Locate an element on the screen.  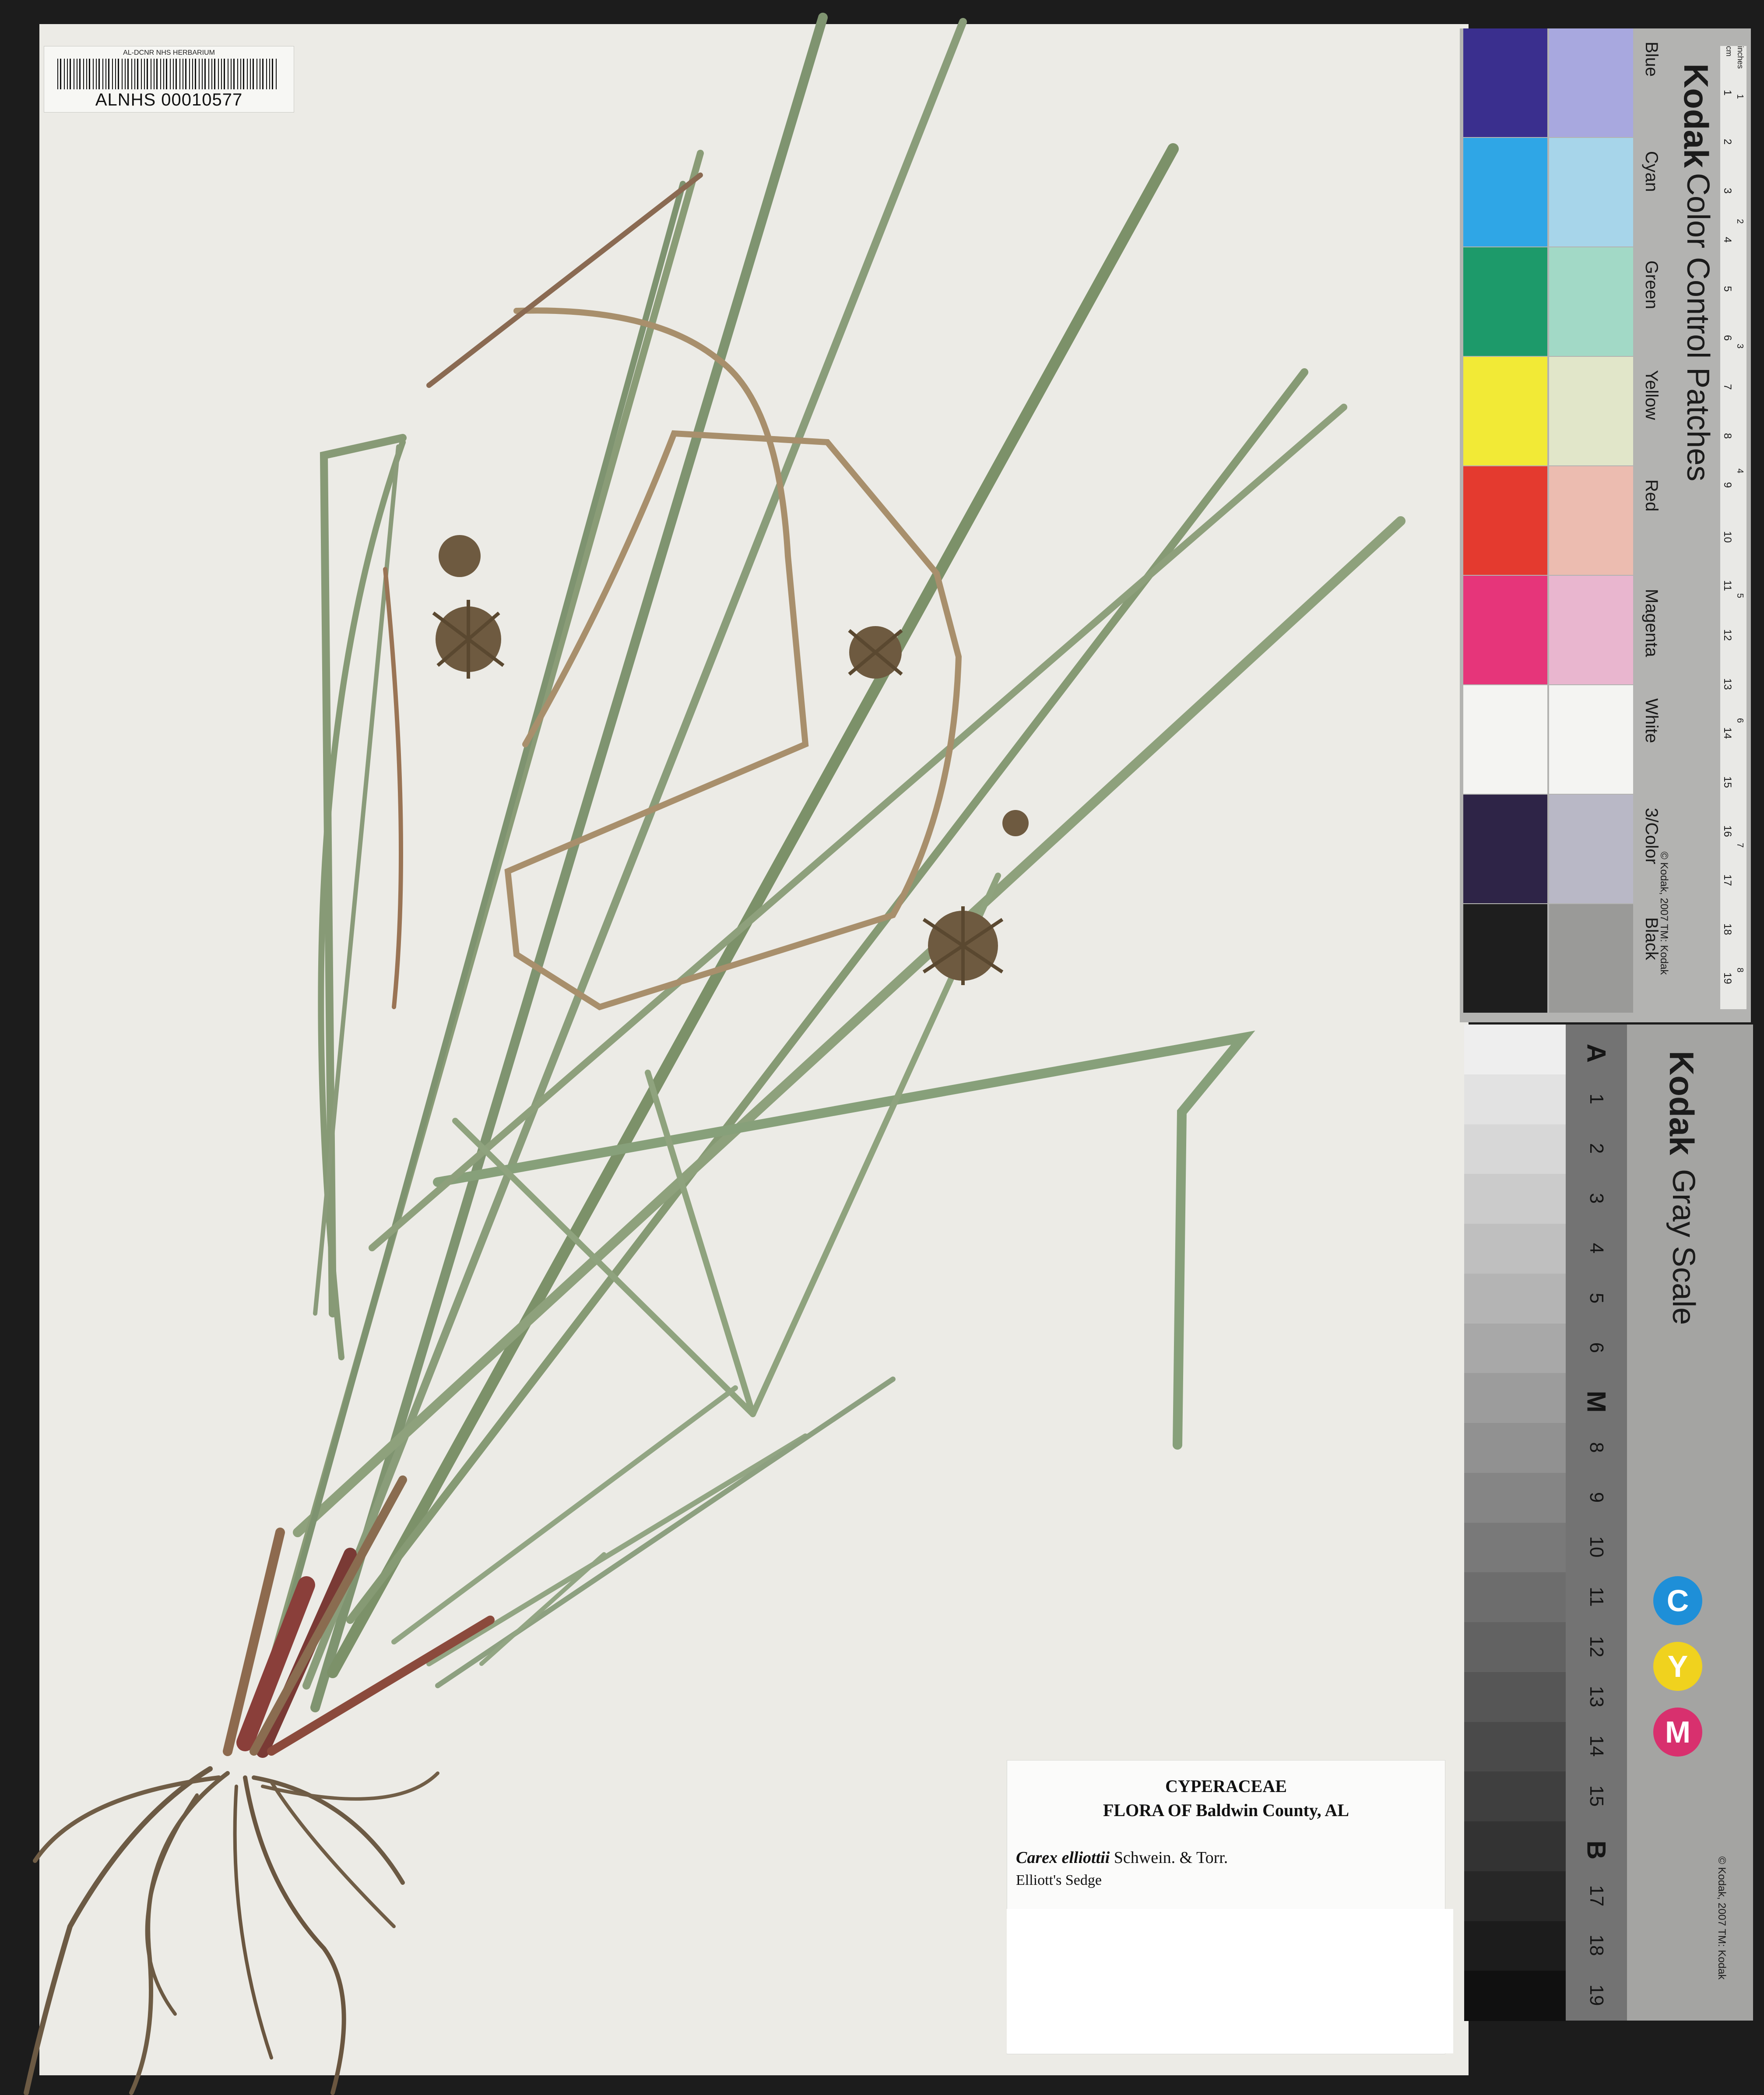
ruler-inch-number: 5 is located at coordinates (1740, 596).